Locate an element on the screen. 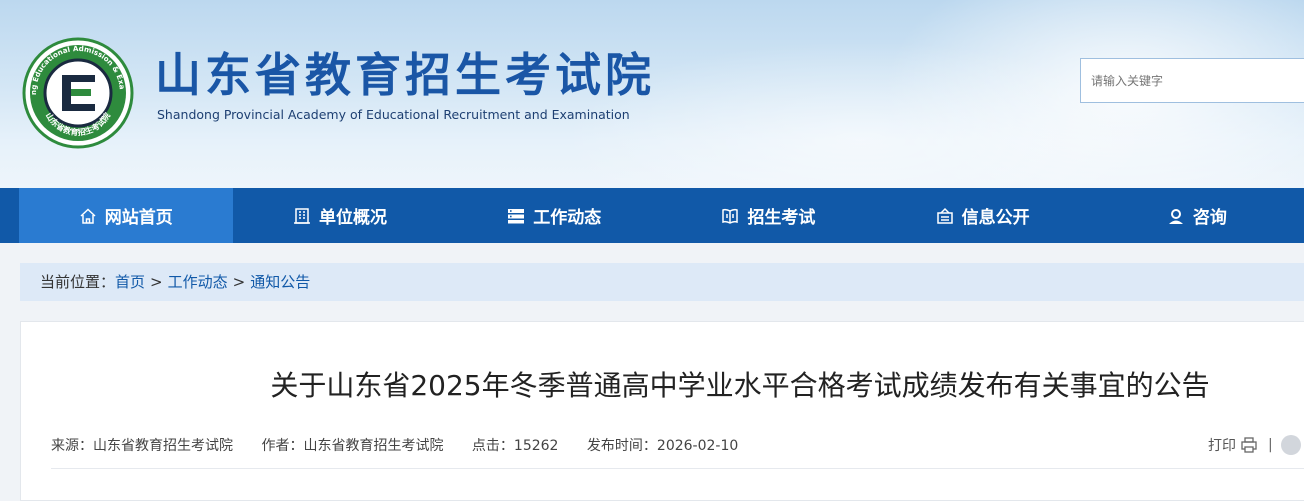  date-label: 发布时间： is located at coordinates (621, 446).